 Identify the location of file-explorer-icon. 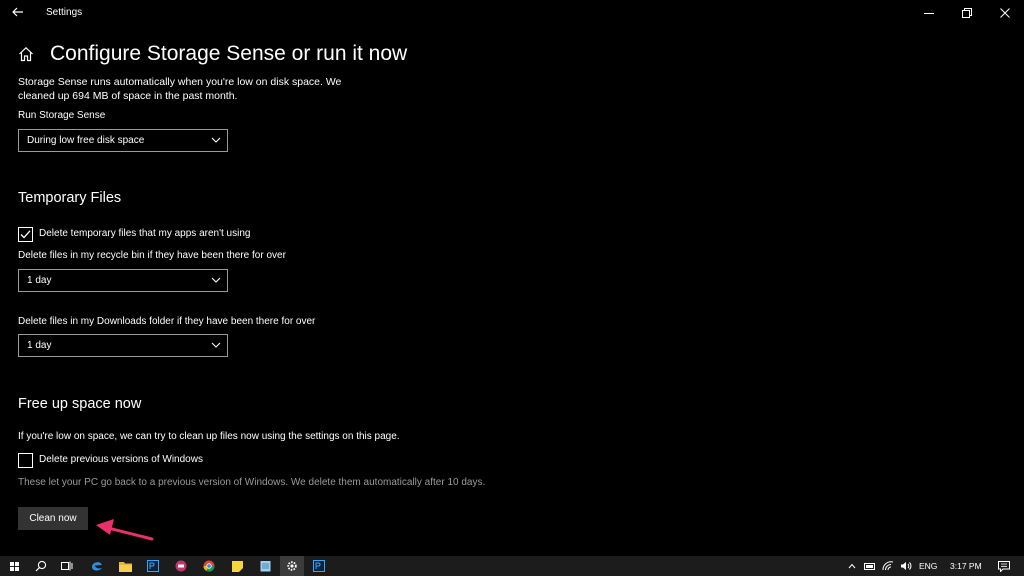
(125, 566).